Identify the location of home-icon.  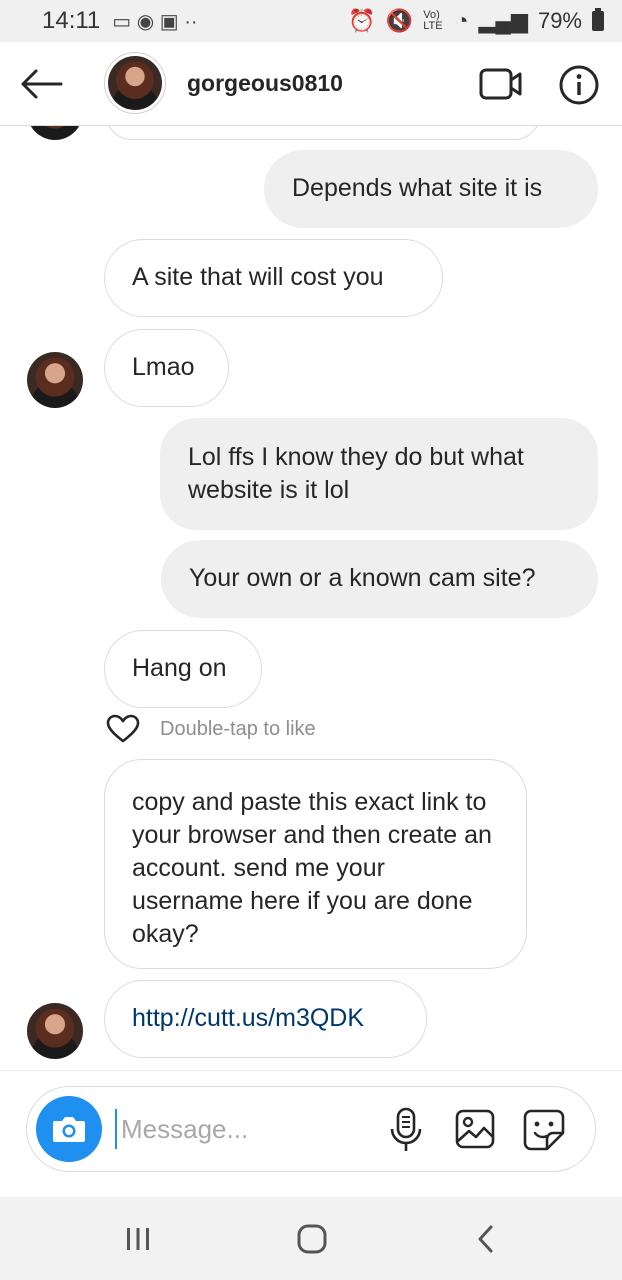
(312, 1239).